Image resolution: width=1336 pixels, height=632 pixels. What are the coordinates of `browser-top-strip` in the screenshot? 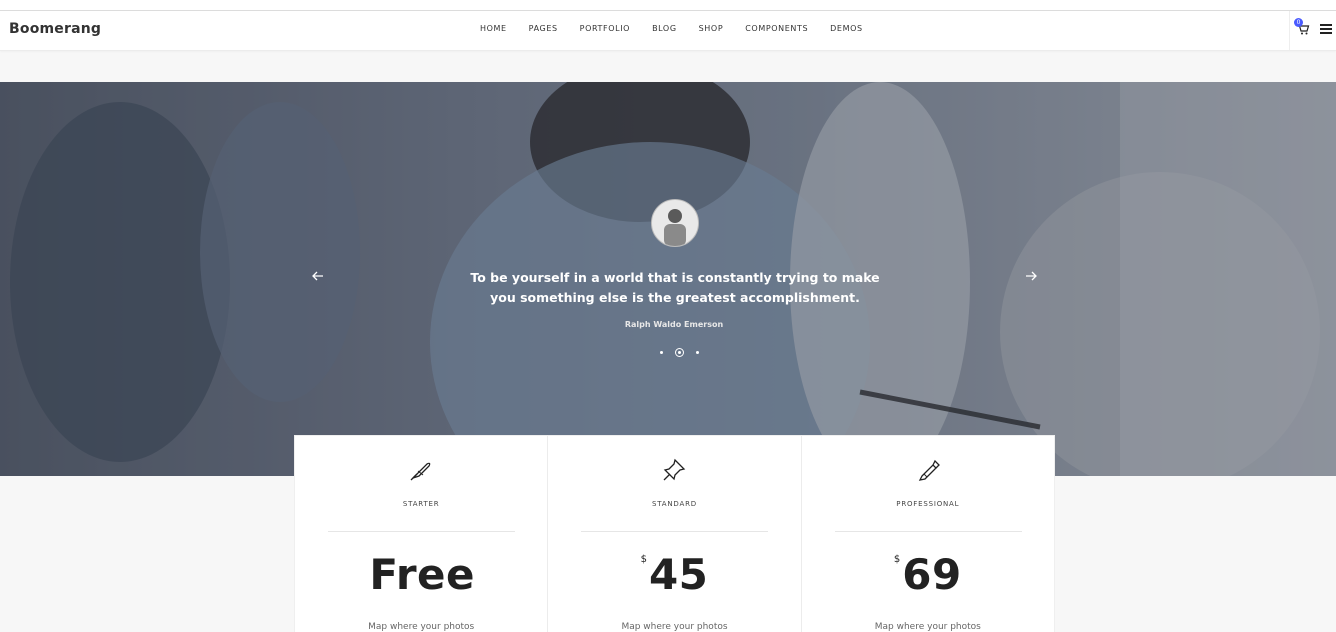 It's located at (668, 5).